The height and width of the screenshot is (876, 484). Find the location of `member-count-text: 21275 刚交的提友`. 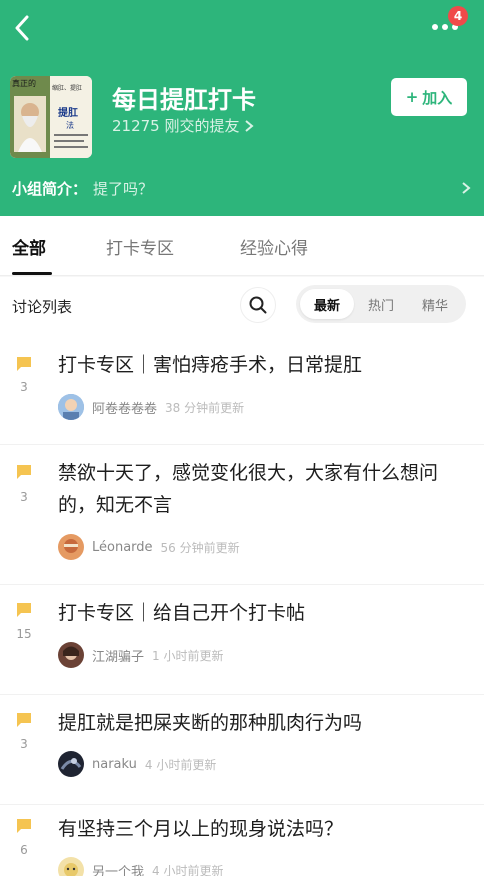

member-count-text: 21275 刚交的提友 is located at coordinates (176, 126).